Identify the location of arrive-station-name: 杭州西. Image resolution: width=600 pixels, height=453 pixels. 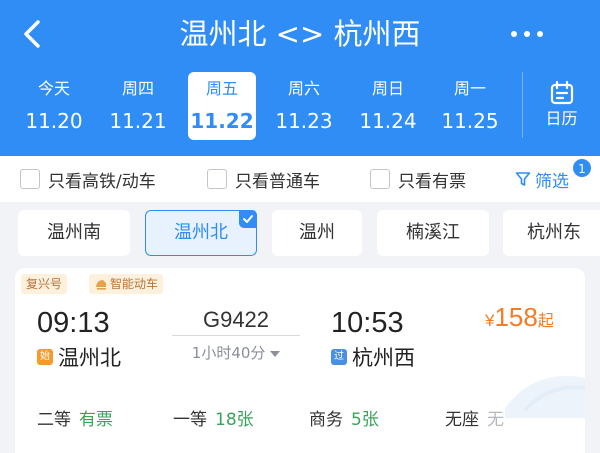
(383, 358).